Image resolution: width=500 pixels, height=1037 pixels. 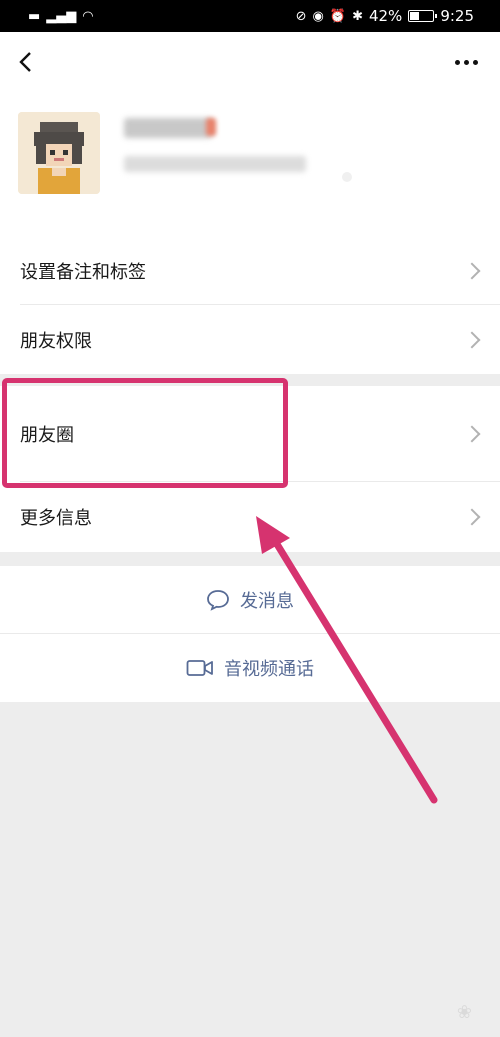 I want to click on annotation-arrow, so click(x=347, y=660).